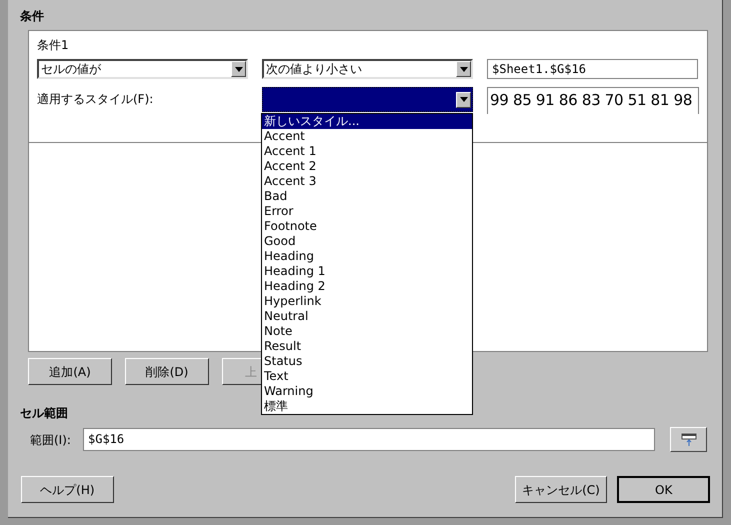 This screenshot has width=731, height=525. I want to click on style-option: 標準, so click(367, 406).